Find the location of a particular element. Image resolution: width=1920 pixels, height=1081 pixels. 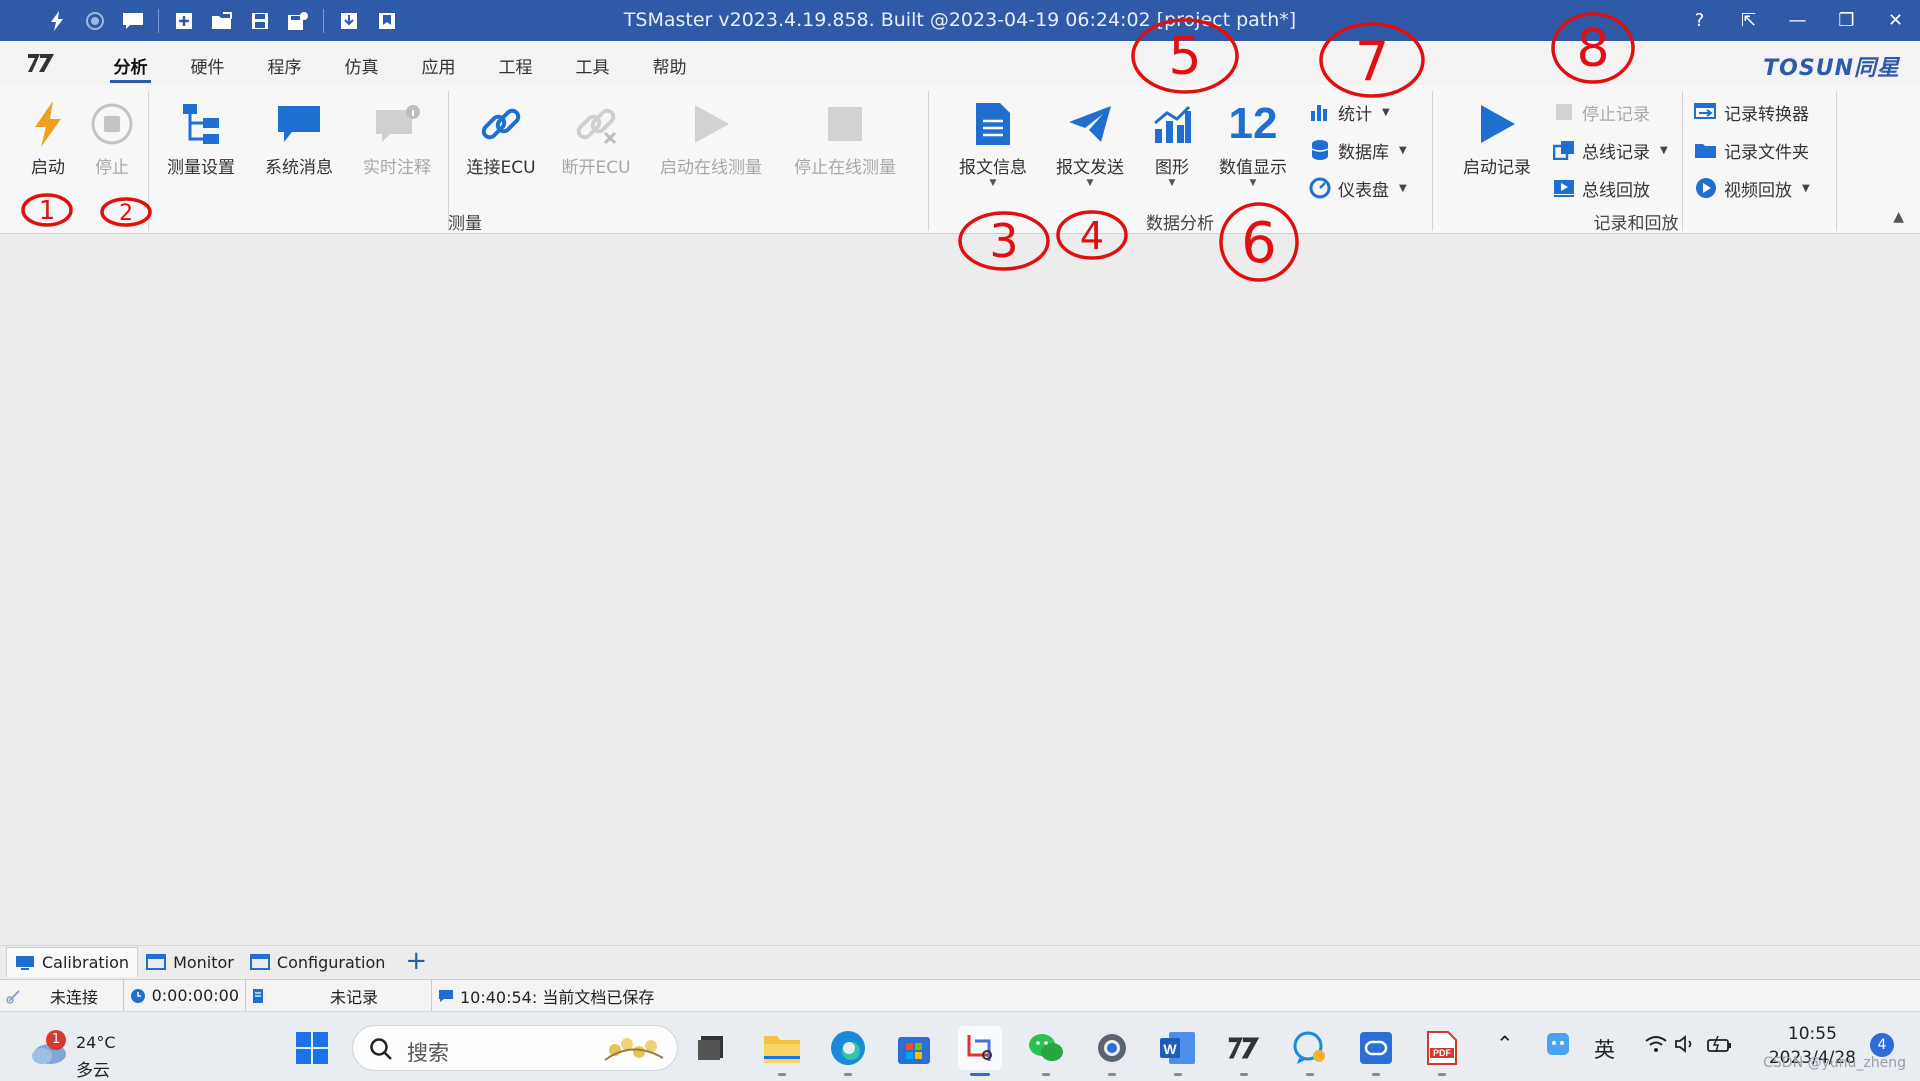

taskbar-tsmaster is located at coordinates (1244, 1051).